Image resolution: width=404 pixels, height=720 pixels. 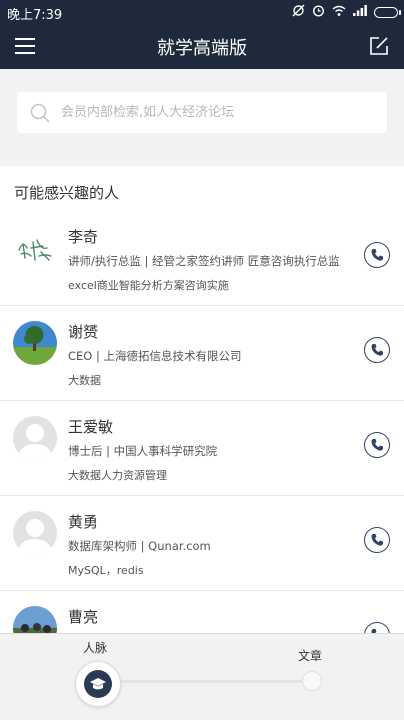 I want to click on tab-renmai: 人脉, so click(x=95, y=647).